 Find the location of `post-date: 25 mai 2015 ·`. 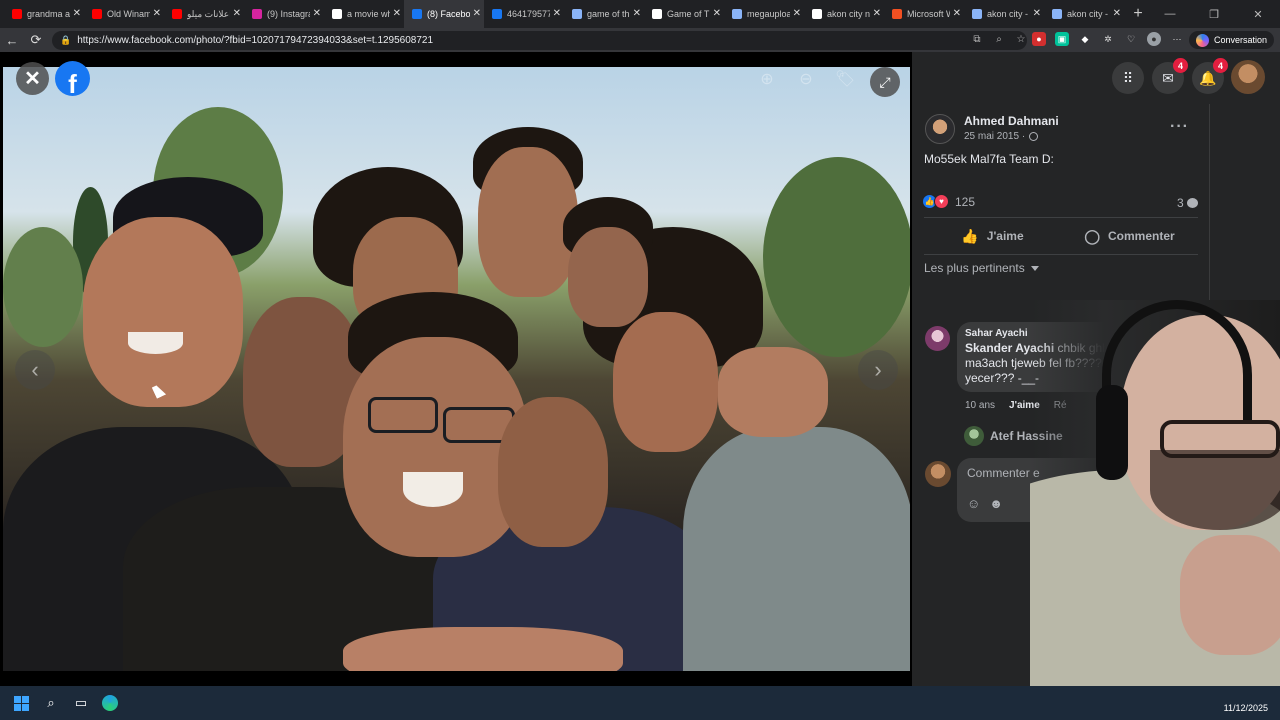

post-date: 25 mai 2015 · is located at coordinates (994, 136).